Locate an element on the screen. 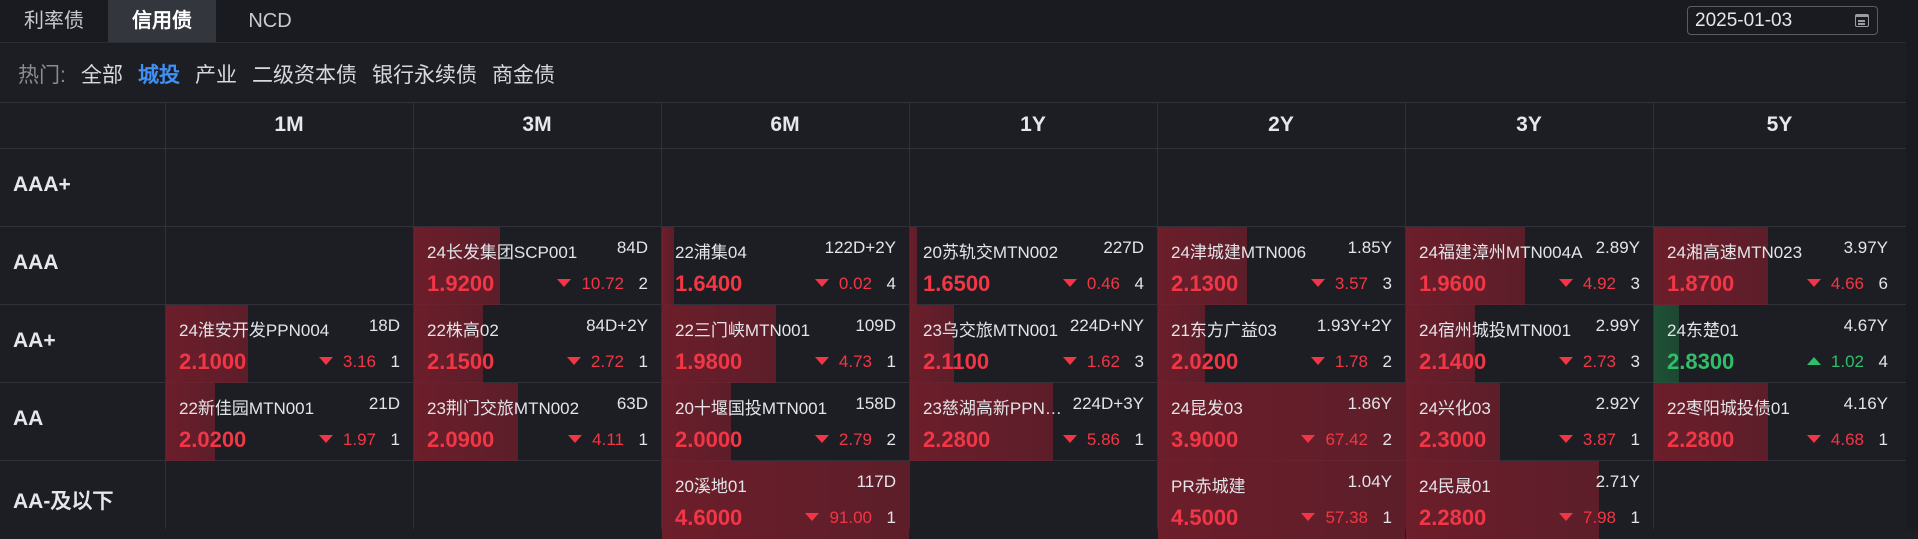  bond-change-value: 4.68 is located at coordinates (1847, 439).